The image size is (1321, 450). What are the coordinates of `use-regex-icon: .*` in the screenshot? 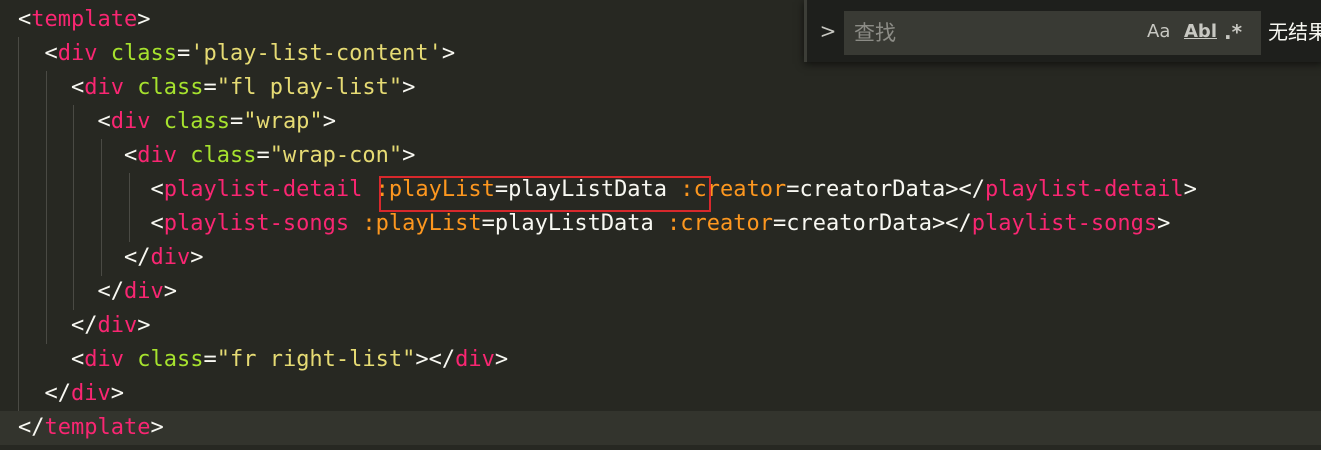 It's located at (1233, 32).